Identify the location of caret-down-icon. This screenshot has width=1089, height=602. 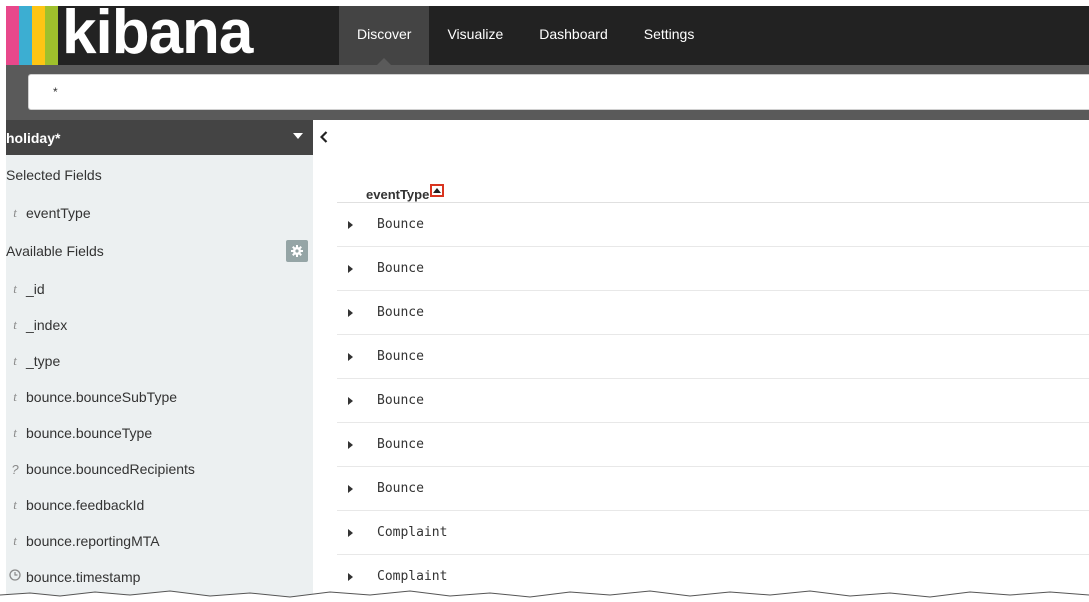
(298, 136).